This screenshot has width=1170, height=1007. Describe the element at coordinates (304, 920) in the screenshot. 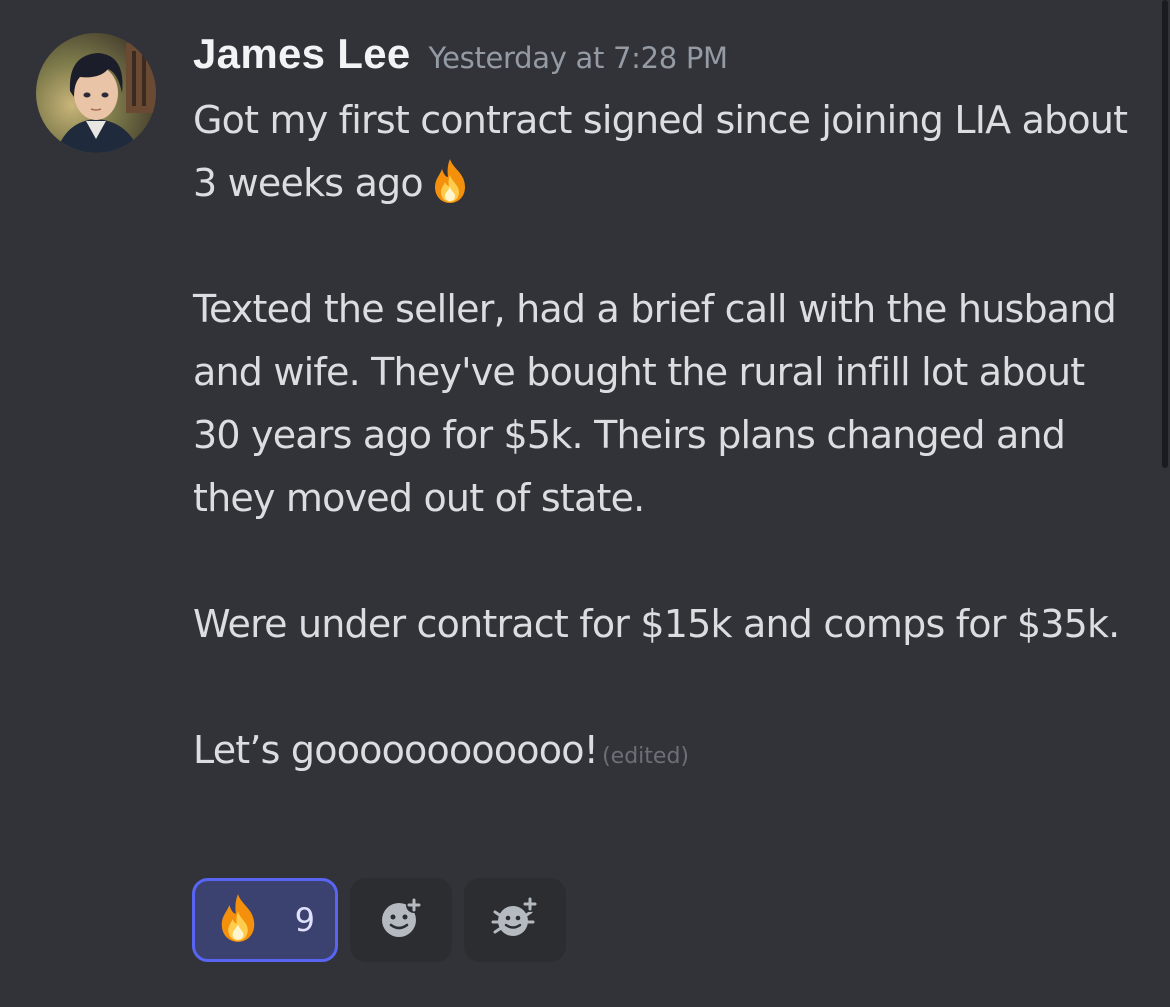

I see `reaction-count: 9` at that location.